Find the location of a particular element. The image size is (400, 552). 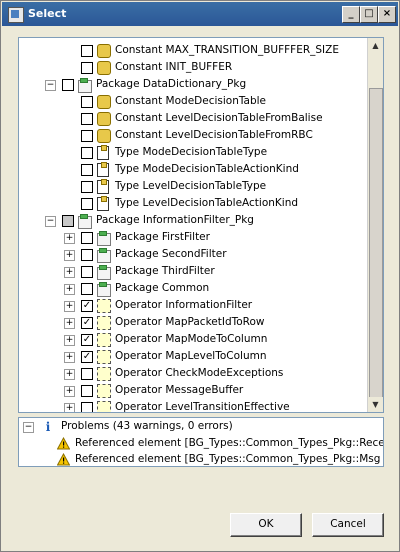

tree-row: Constant LevelDecisionTableFromRBC is located at coordinates (193, 136).